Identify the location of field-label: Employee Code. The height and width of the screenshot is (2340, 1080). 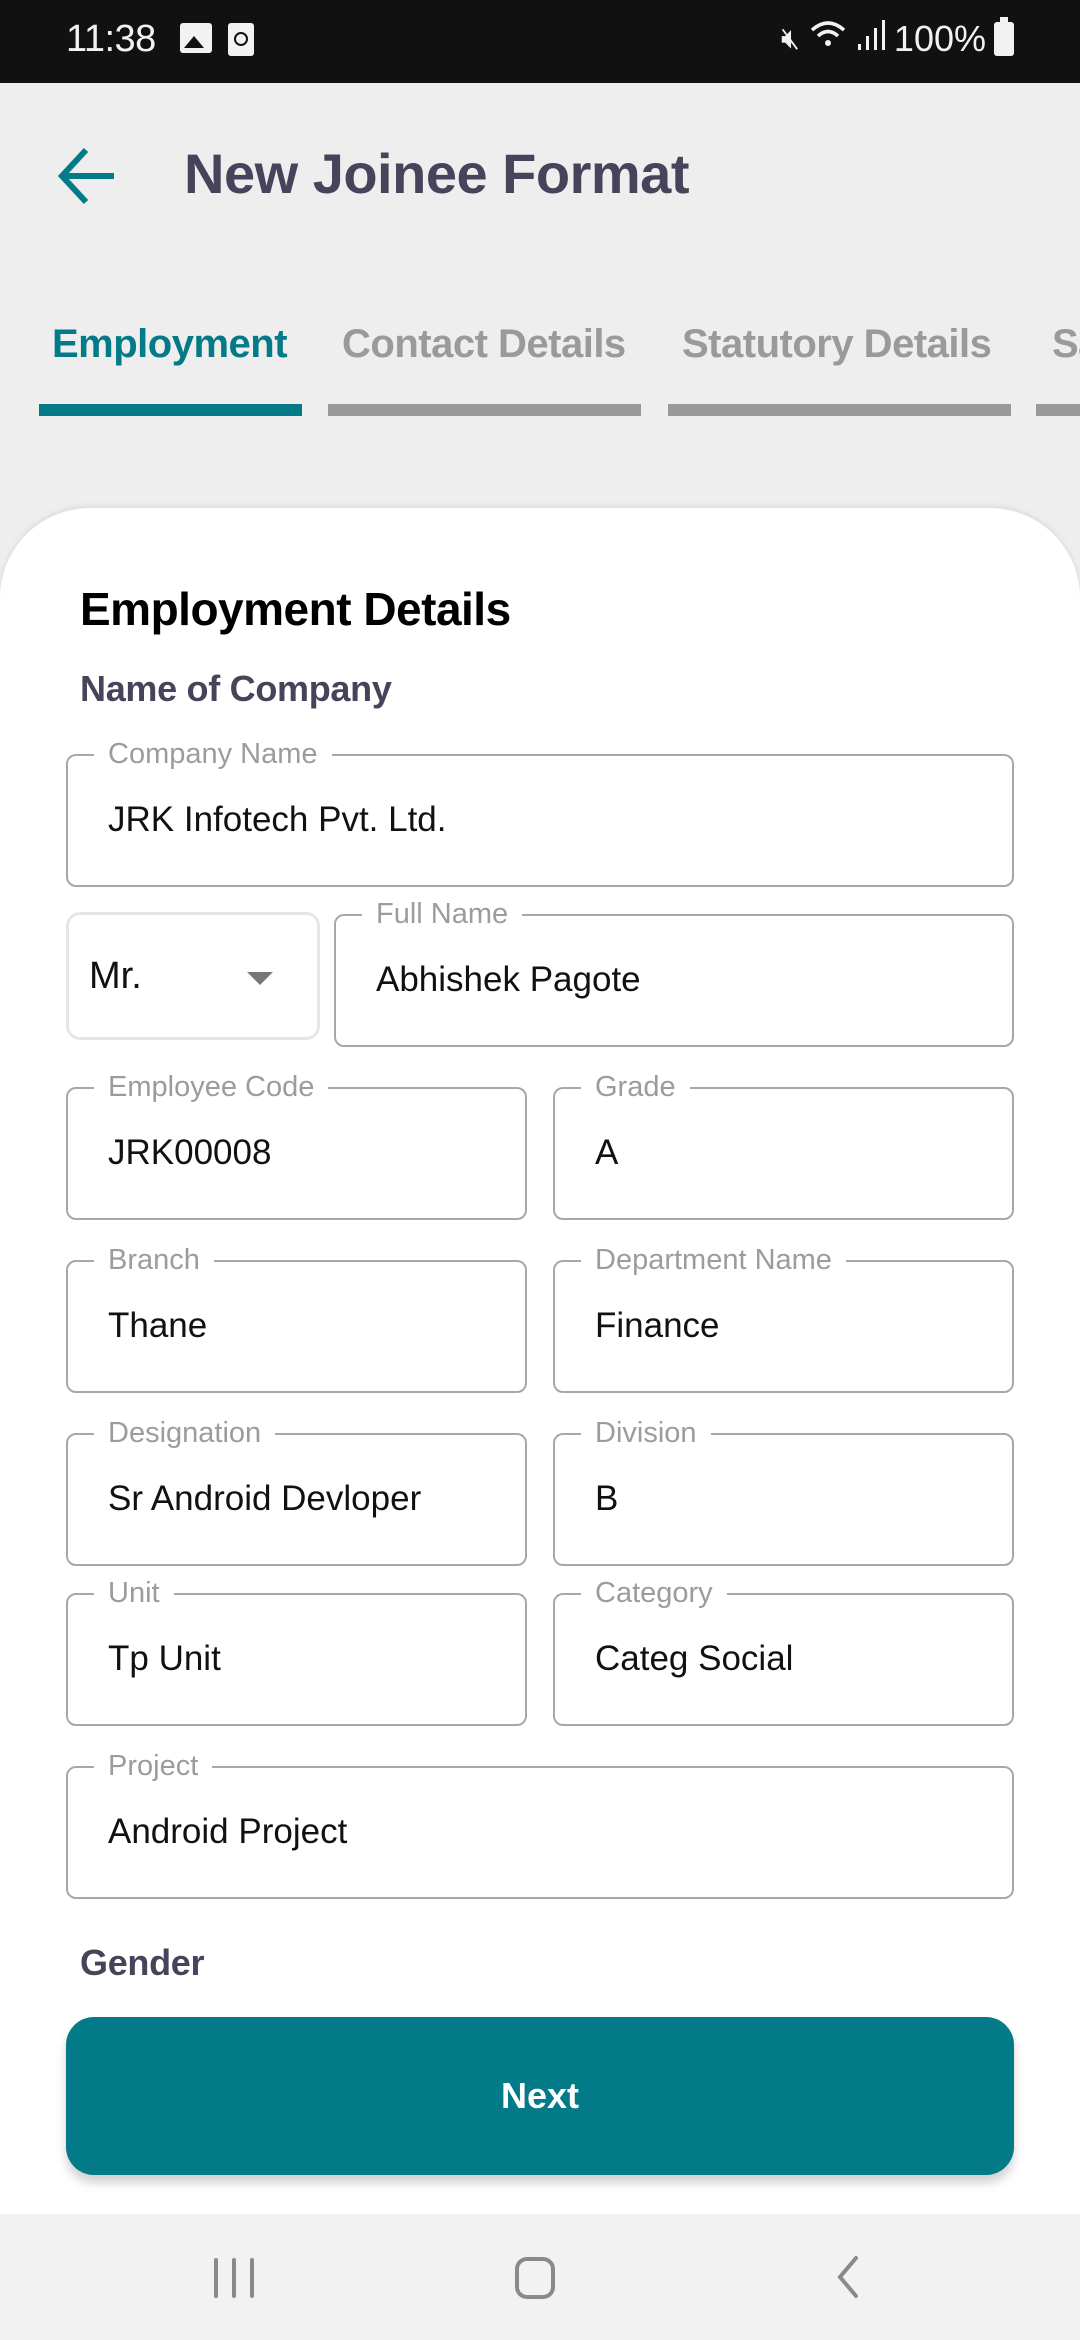
(211, 1087).